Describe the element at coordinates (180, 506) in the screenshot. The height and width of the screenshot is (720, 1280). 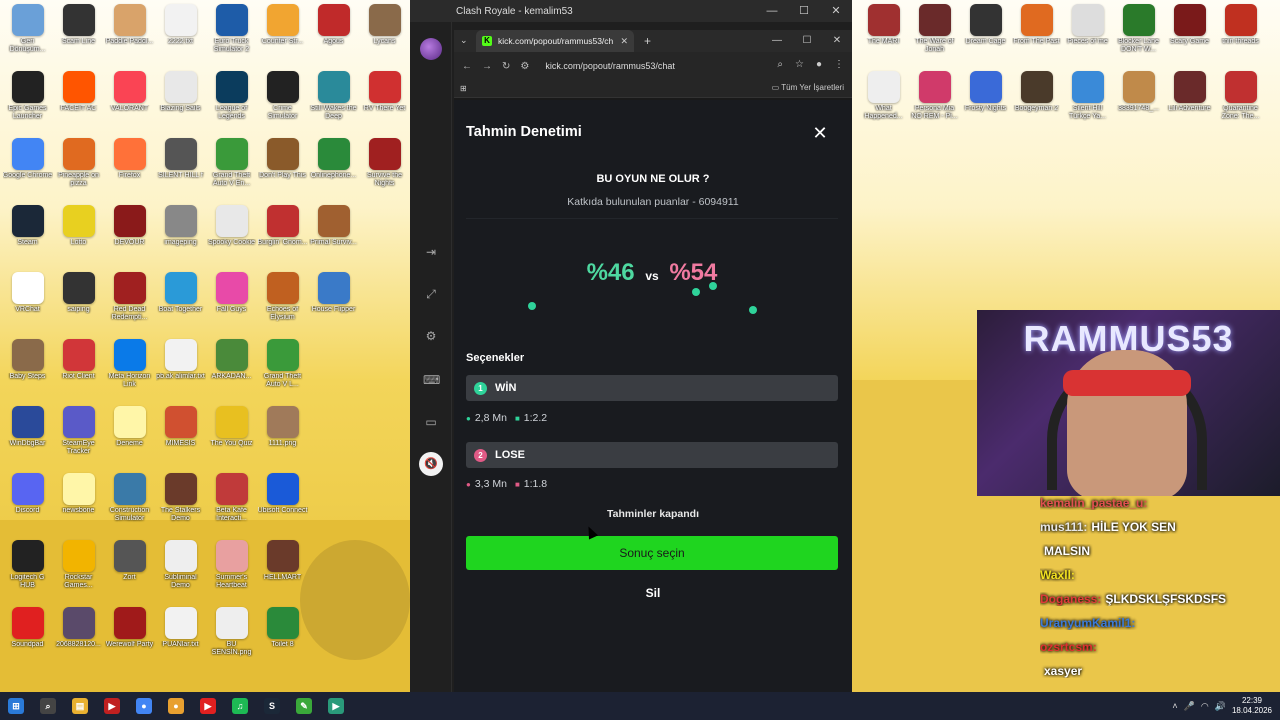
I see `desktop-icon: The Stalkers Demo` at that location.